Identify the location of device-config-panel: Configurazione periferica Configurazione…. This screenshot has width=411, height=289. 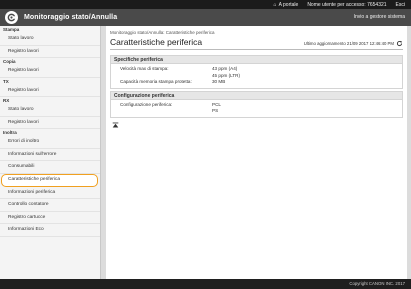
(256, 104).